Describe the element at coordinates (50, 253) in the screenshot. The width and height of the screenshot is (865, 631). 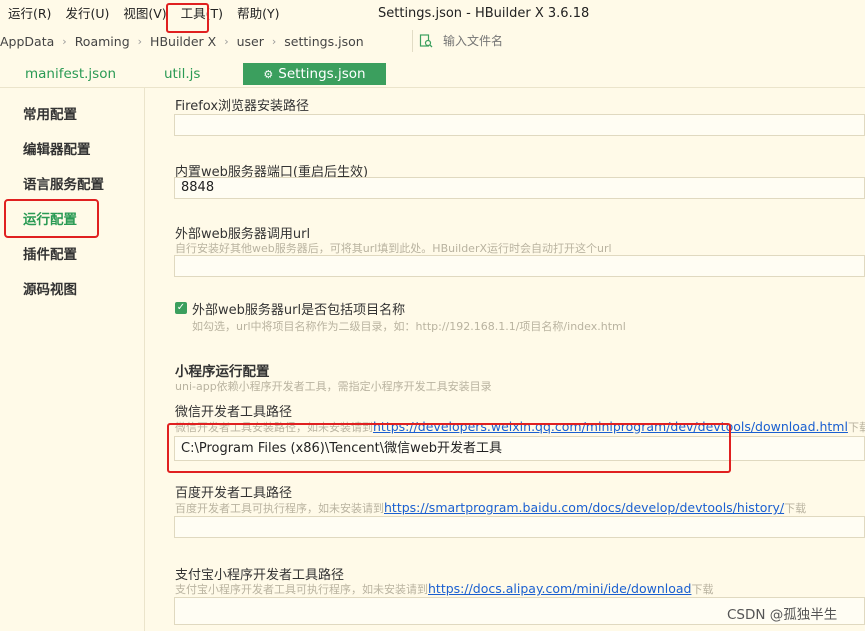
I see `sidebar-item-plugins: 插件配置` at that location.